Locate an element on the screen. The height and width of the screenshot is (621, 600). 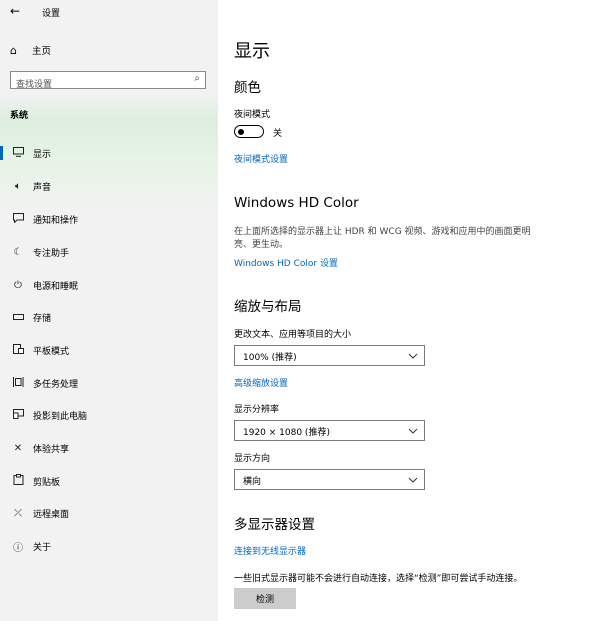
sidebar-item-display: 显示 is located at coordinates (109, 153).